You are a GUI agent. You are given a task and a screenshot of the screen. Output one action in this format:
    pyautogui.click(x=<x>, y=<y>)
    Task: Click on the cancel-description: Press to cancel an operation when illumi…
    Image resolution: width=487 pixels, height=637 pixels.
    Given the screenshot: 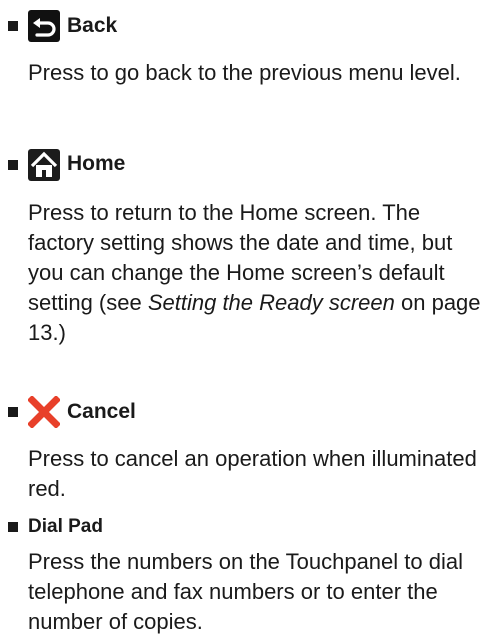 What is the action you would take?
    pyautogui.click(x=252, y=473)
    